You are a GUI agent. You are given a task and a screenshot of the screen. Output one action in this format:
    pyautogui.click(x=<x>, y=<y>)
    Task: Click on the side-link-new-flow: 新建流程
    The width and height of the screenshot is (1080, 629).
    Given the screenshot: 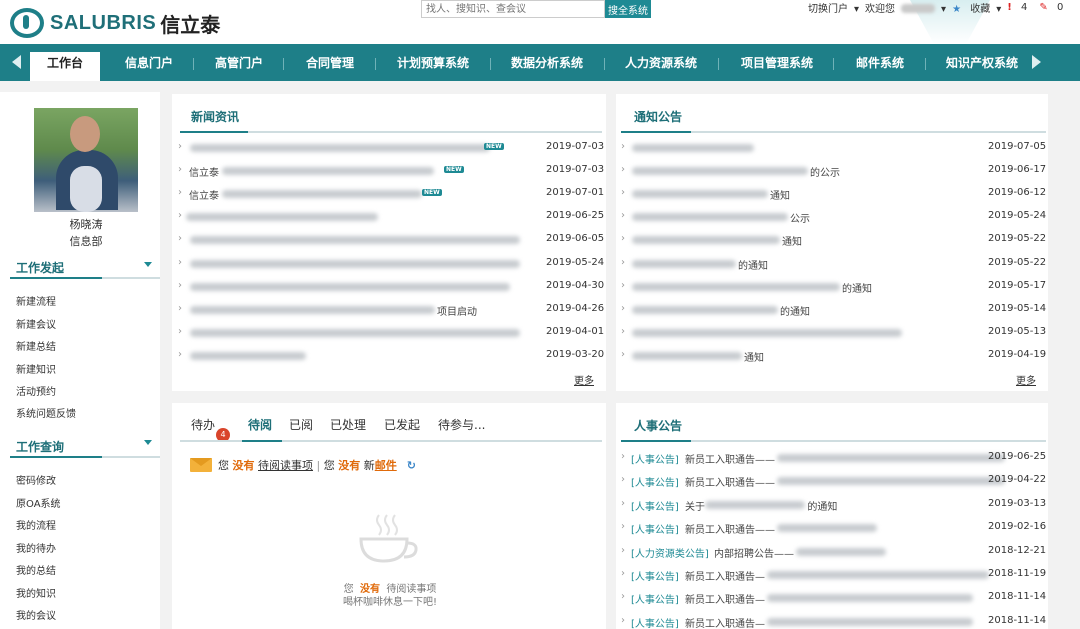 What is the action you would take?
    pyautogui.click(x=36, y=300)
    